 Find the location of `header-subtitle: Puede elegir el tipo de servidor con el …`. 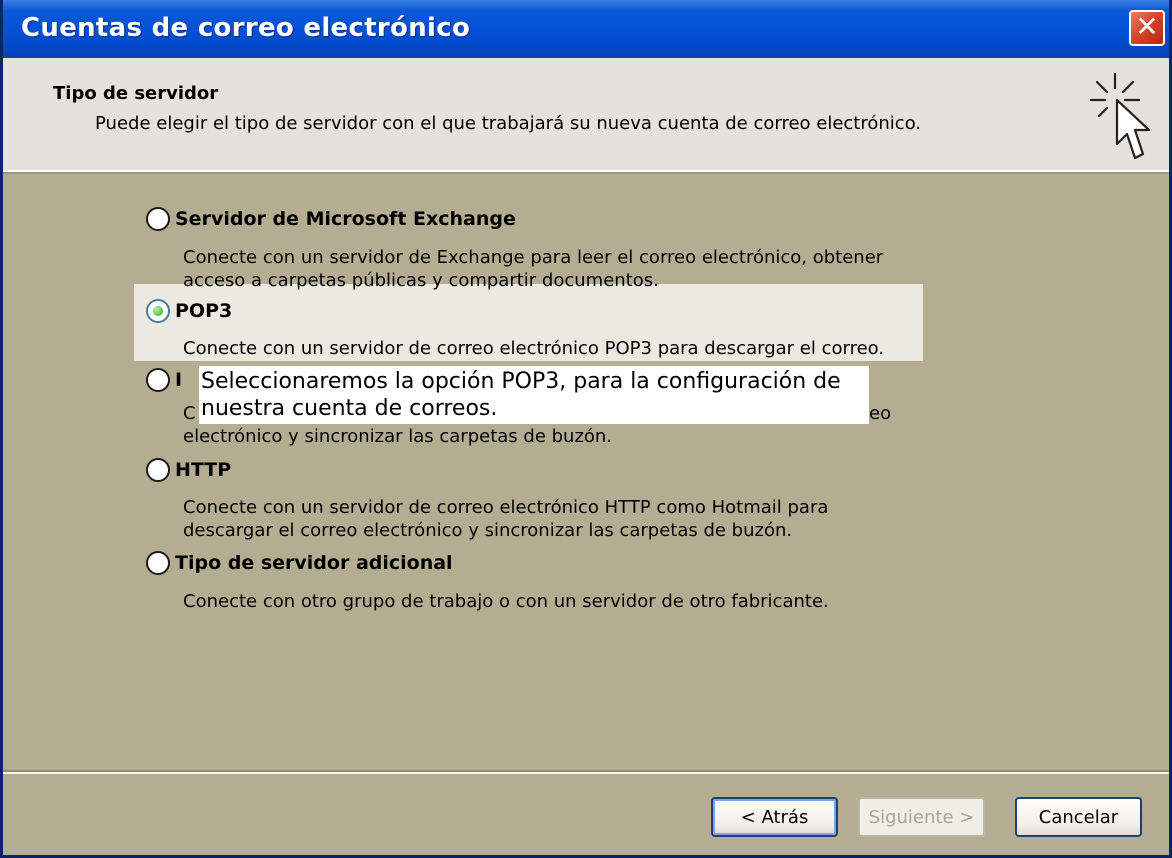

header-subtitle: Puede elegir el tipo de servidor con el … is located at coordinates (508, 123).